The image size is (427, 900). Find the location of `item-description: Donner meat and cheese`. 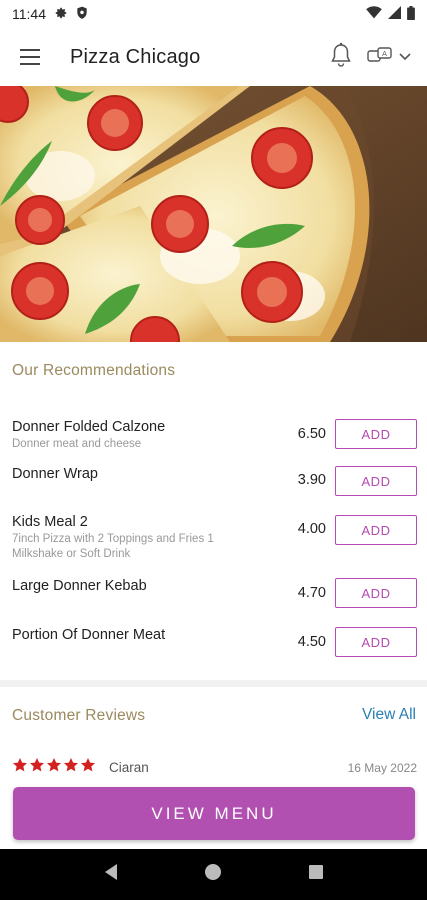

item-description: Donner meat and cheese is located at coordinates (77, 444).